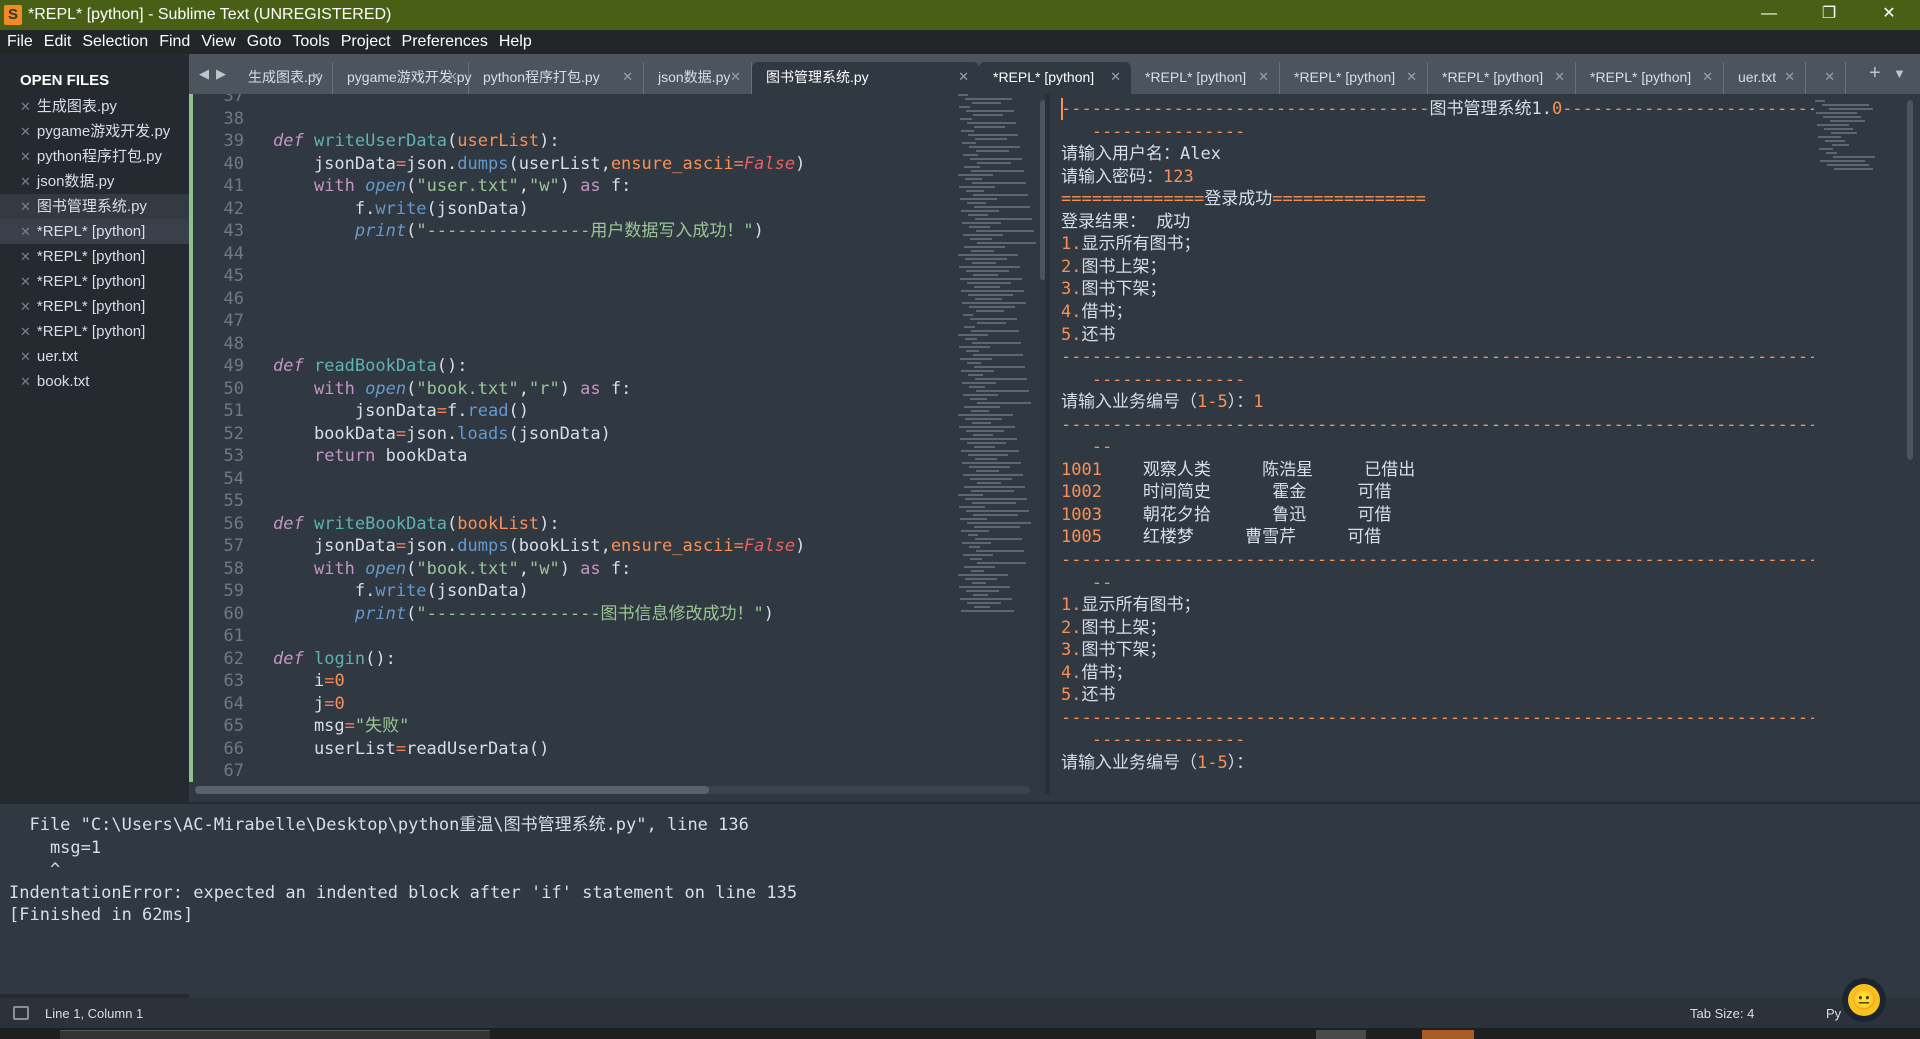 This screenshot has width=1920, height=1039. I want to click on sidebar-file-item: ✕ pygame游戏开发.py, so click(94, 131).